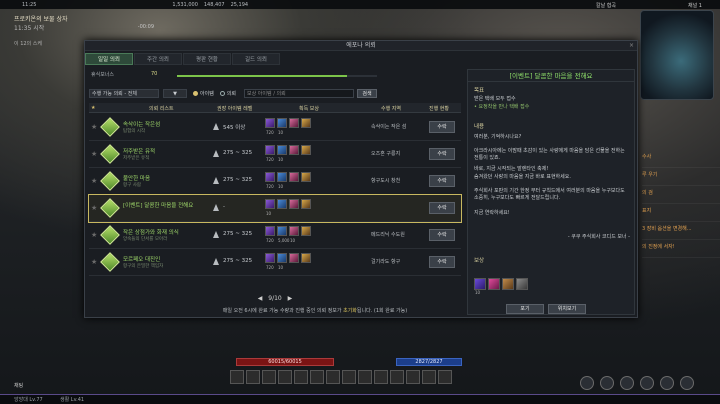 This screenshot has width=720, height=404. Describe the element at coordinates (677, 55) in the screenshot. I see `minimap` at that location.